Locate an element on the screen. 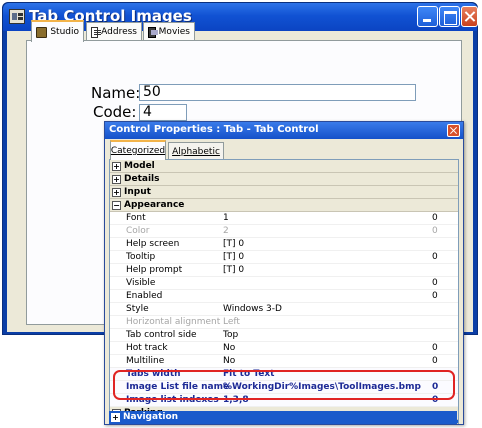 The image size is (482, 428). property-row: Horizontal alignment Left is located at coordinates (284, 322).